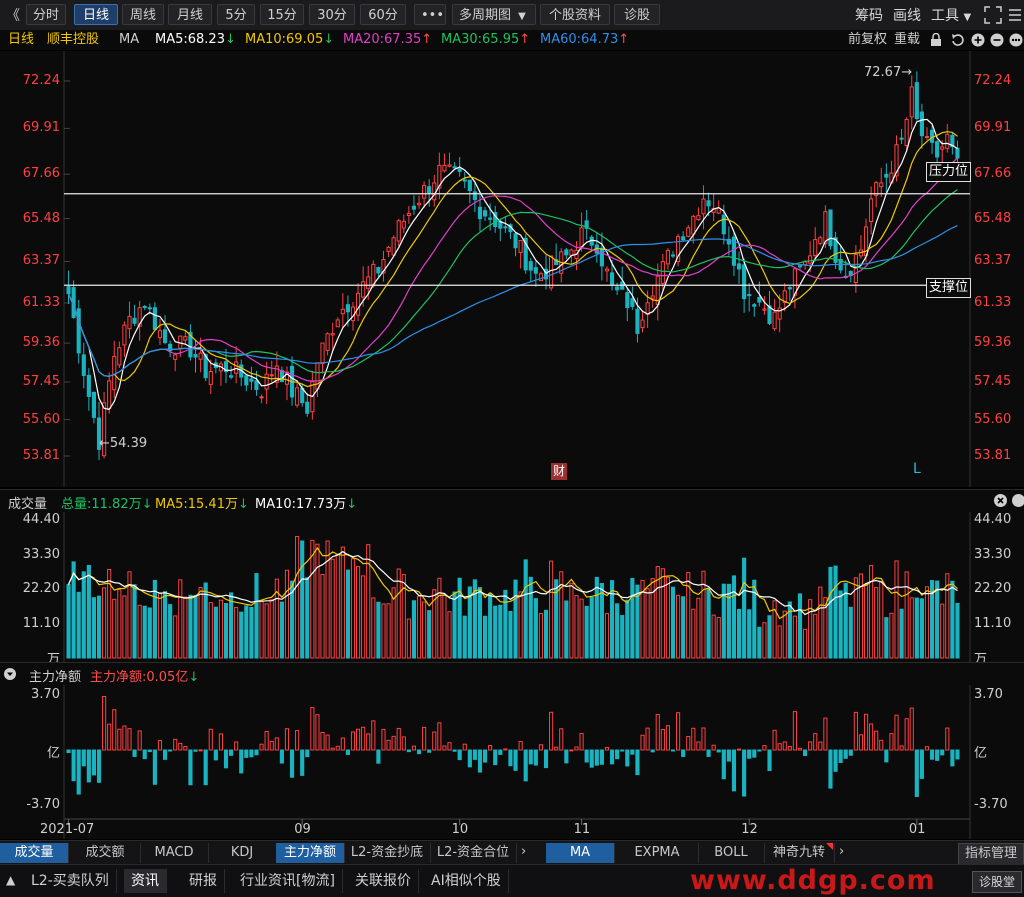 Image resolution: width=1024 pixels, height=897 pixels. Describe the element at coordinates (907, 15) in the screenshot. I see `draw-line-button: 画线` at that location.